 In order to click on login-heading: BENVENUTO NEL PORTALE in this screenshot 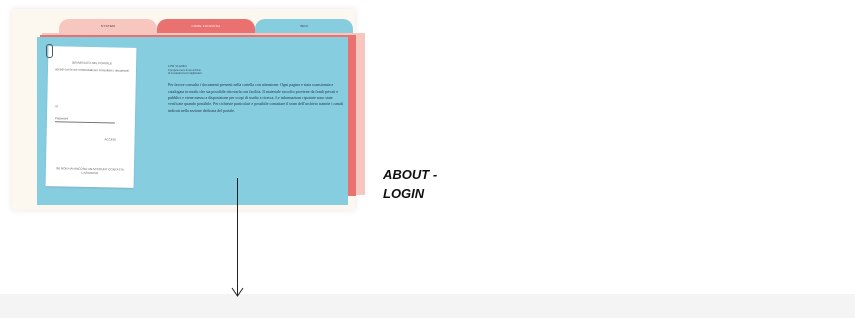, I will do `click(92, 63)`.